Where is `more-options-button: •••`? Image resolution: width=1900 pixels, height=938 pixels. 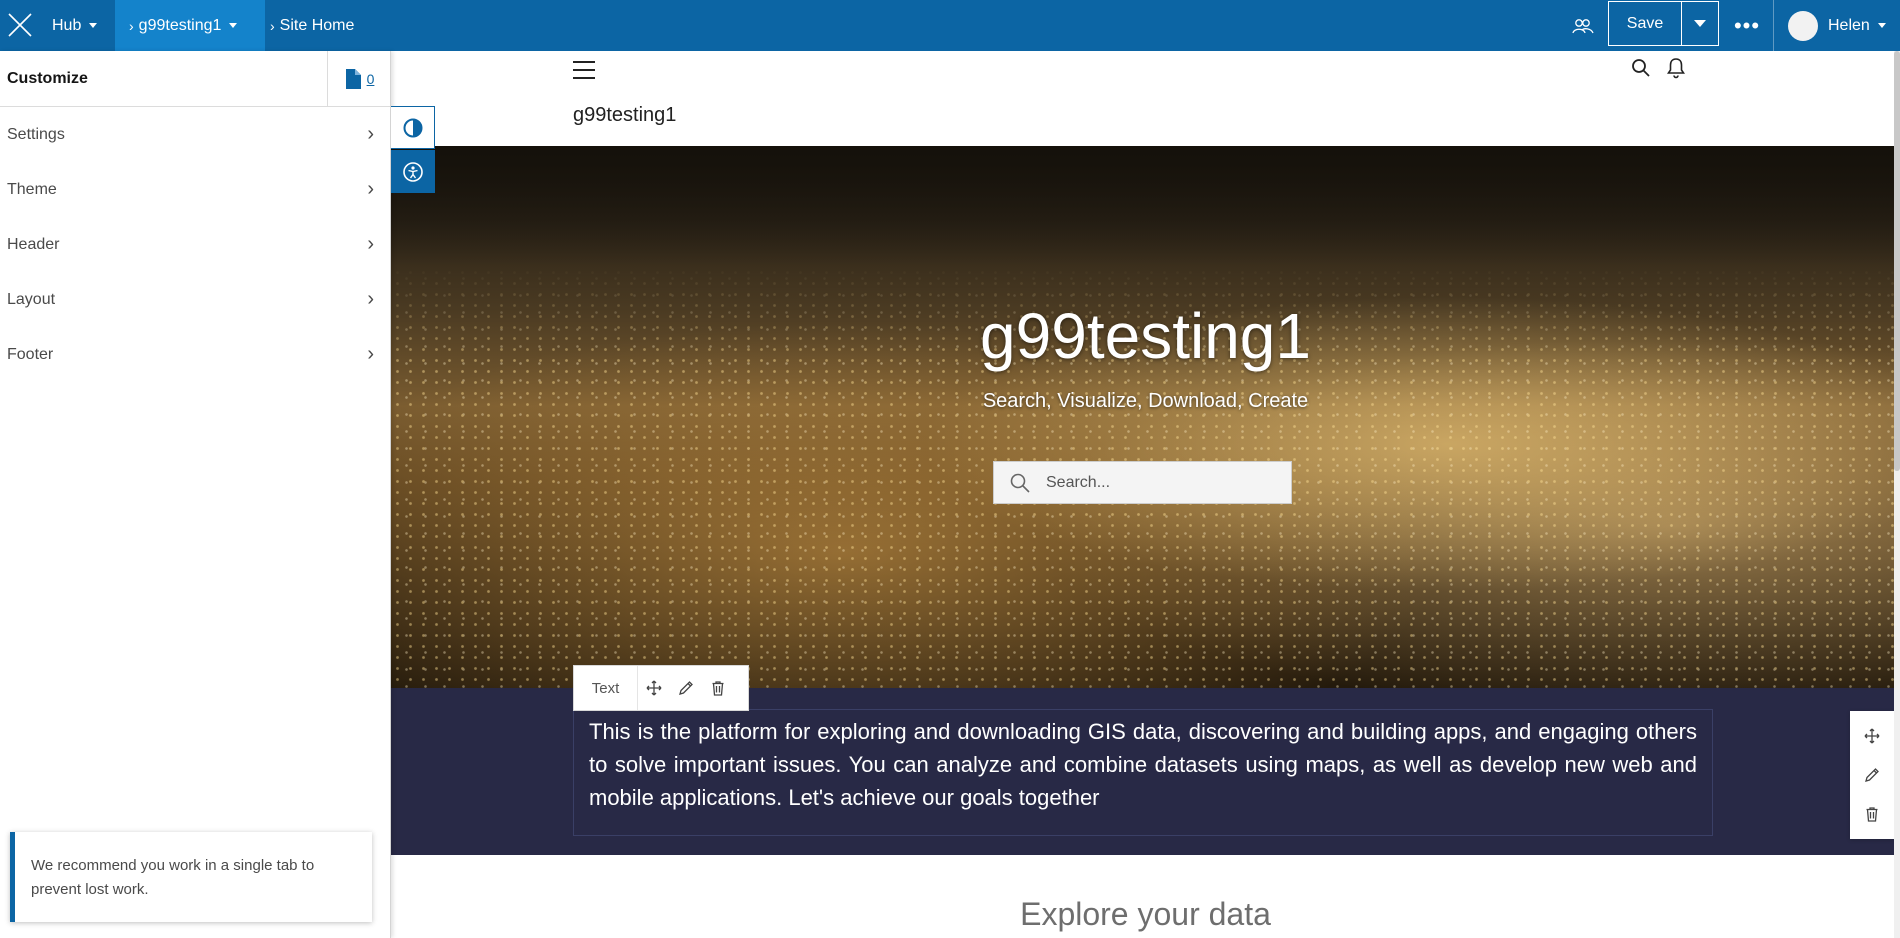
more-options-button: ••• is located at coordinates (1747, 25).